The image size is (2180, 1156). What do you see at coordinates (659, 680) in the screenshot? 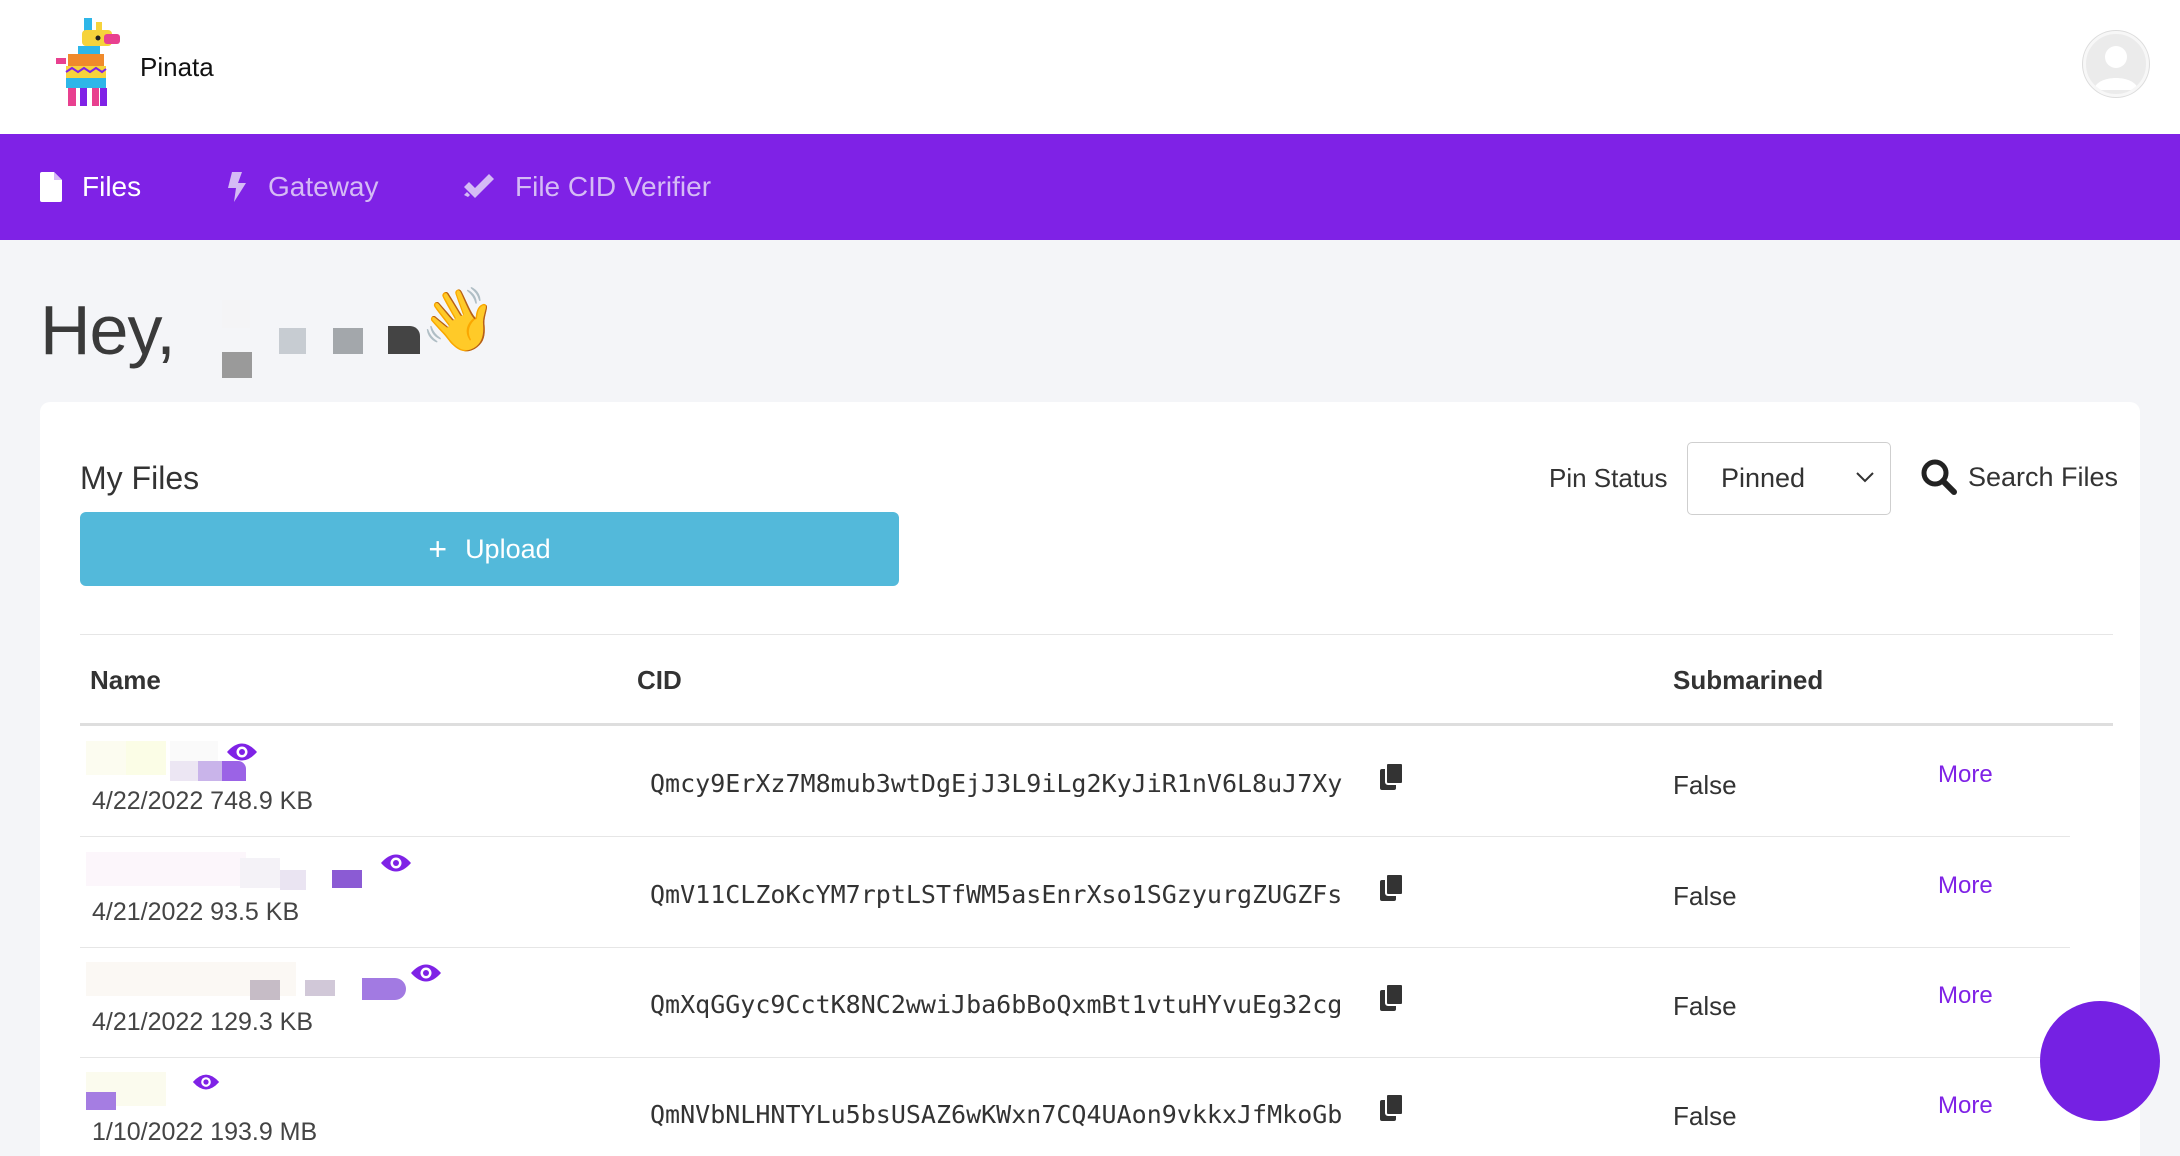
I see `column-header-cid: CID` at bounding box center [659, 680].